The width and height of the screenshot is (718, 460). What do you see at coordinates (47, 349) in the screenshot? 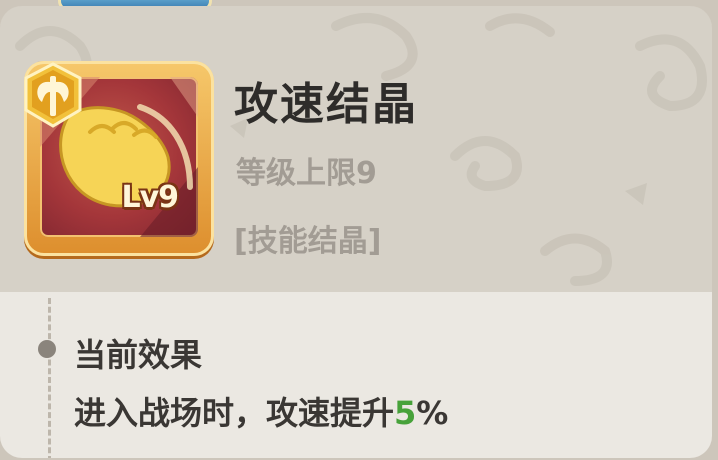
I see `effect-bullet` at bounding box center [47, 349].